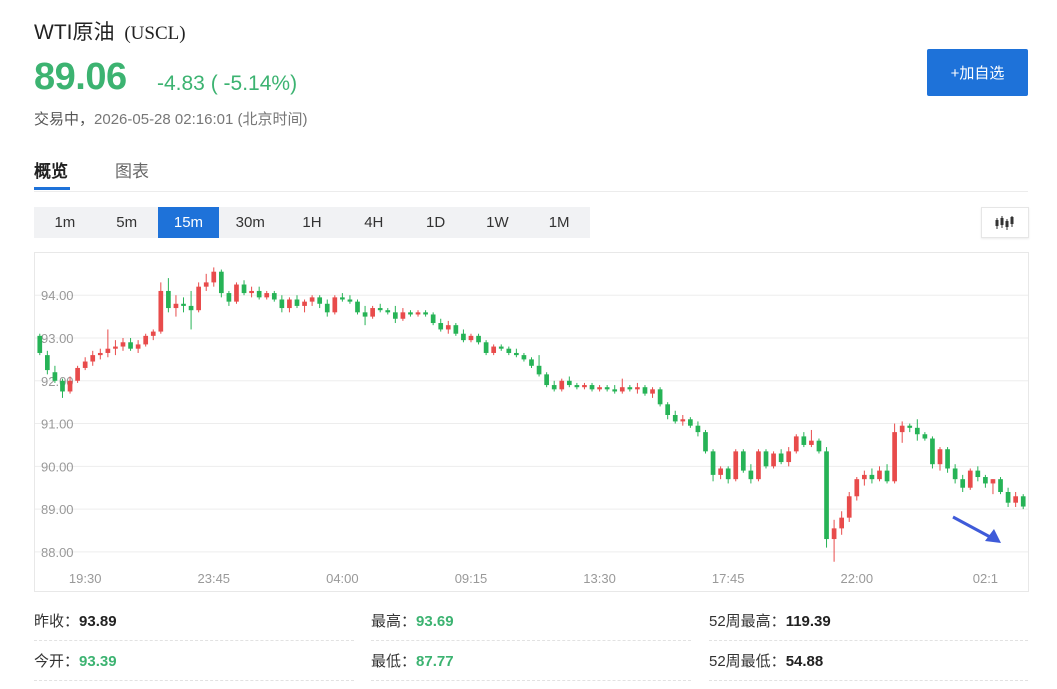 This screenshot has height=689, width=1057. What do you see at coordinates (497, 222) in the screenshot?
I see `period-1w: 1W` at bounding box center [497, 222].